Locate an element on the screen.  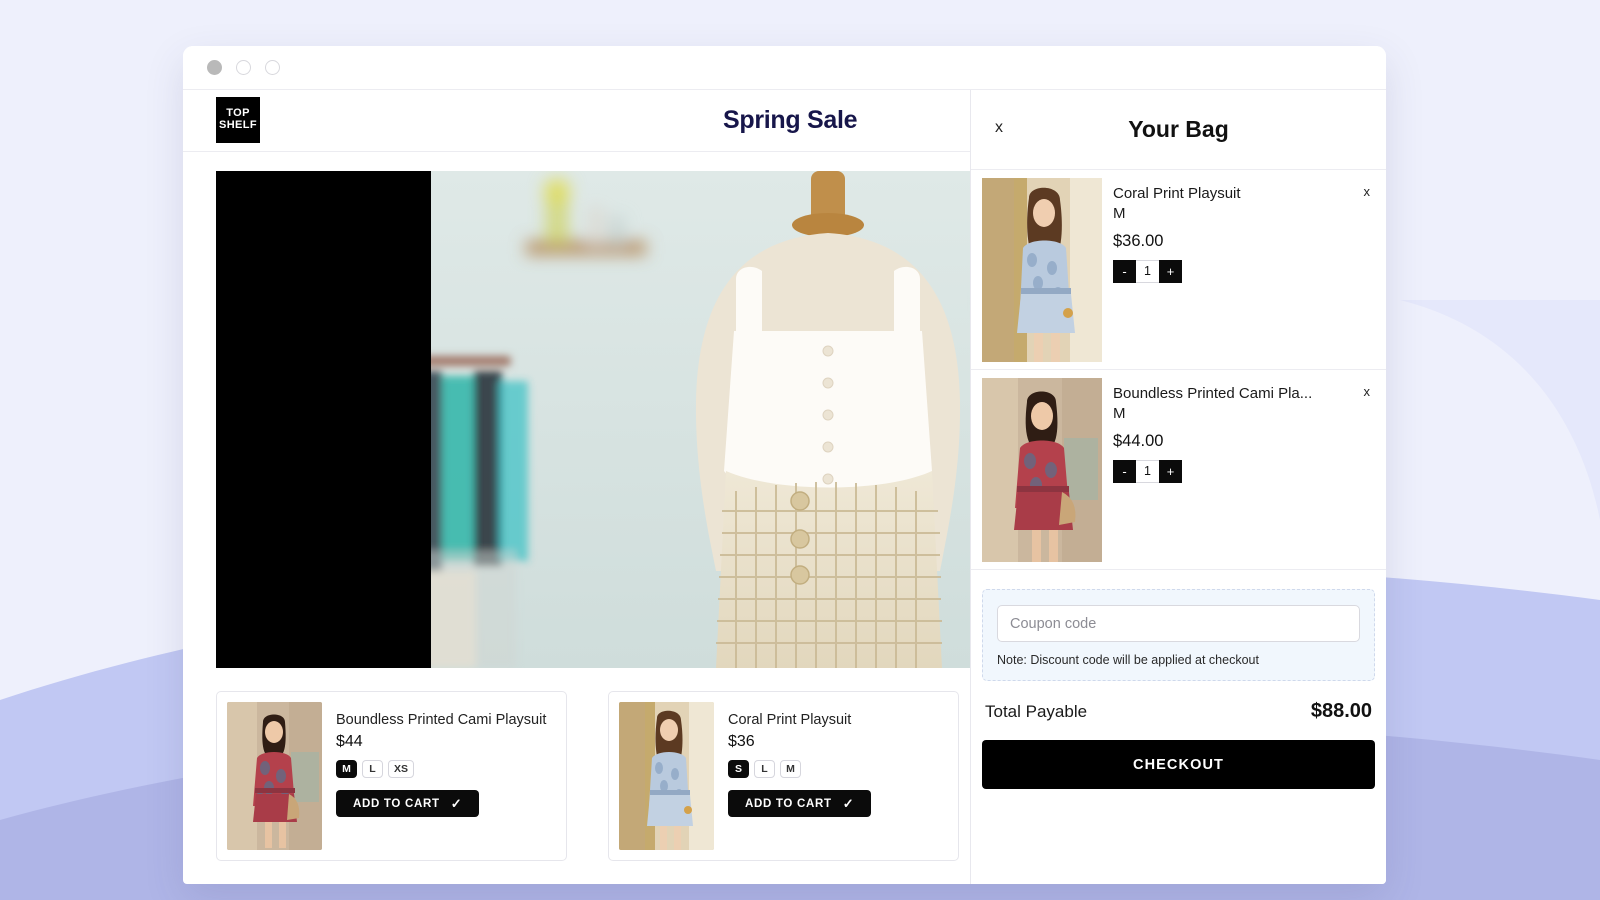
product-name: Coral Print Playsuit is located at coordinates (790, 720).